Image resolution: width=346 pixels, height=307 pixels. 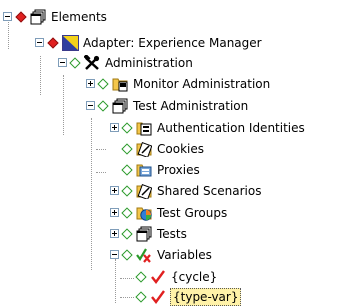 I want to click on test-admin-icon, so click(x=120, y=106).